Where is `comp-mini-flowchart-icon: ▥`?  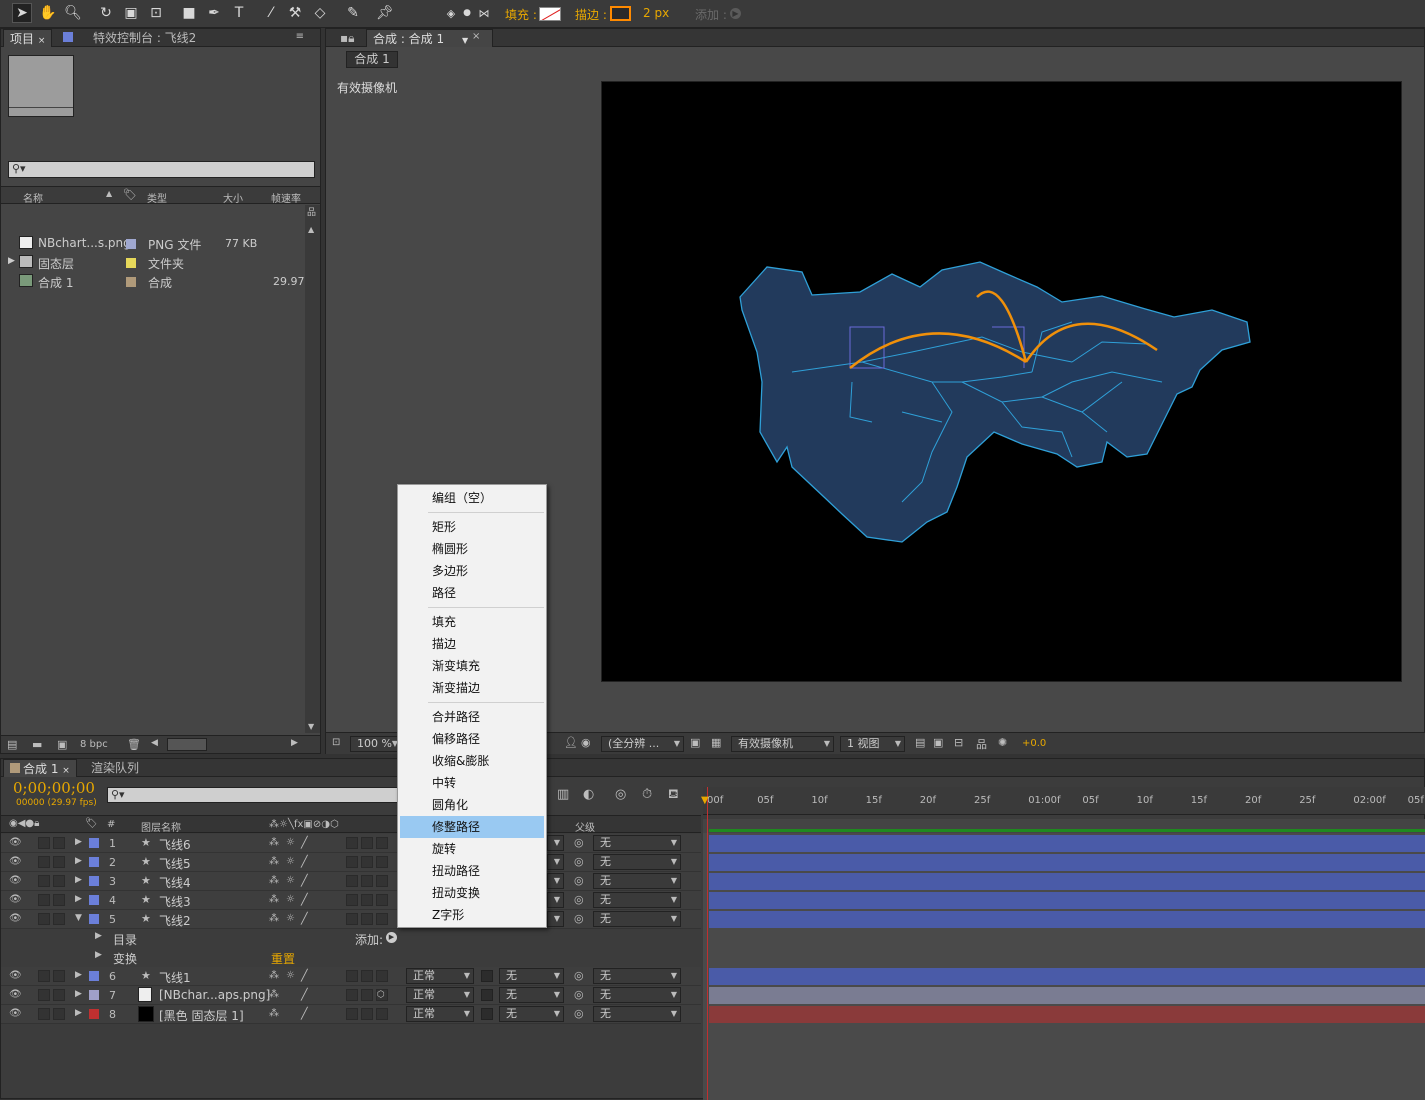
comp-mini-flowchart-icon: ▥ is located at coordinates (563, 794).